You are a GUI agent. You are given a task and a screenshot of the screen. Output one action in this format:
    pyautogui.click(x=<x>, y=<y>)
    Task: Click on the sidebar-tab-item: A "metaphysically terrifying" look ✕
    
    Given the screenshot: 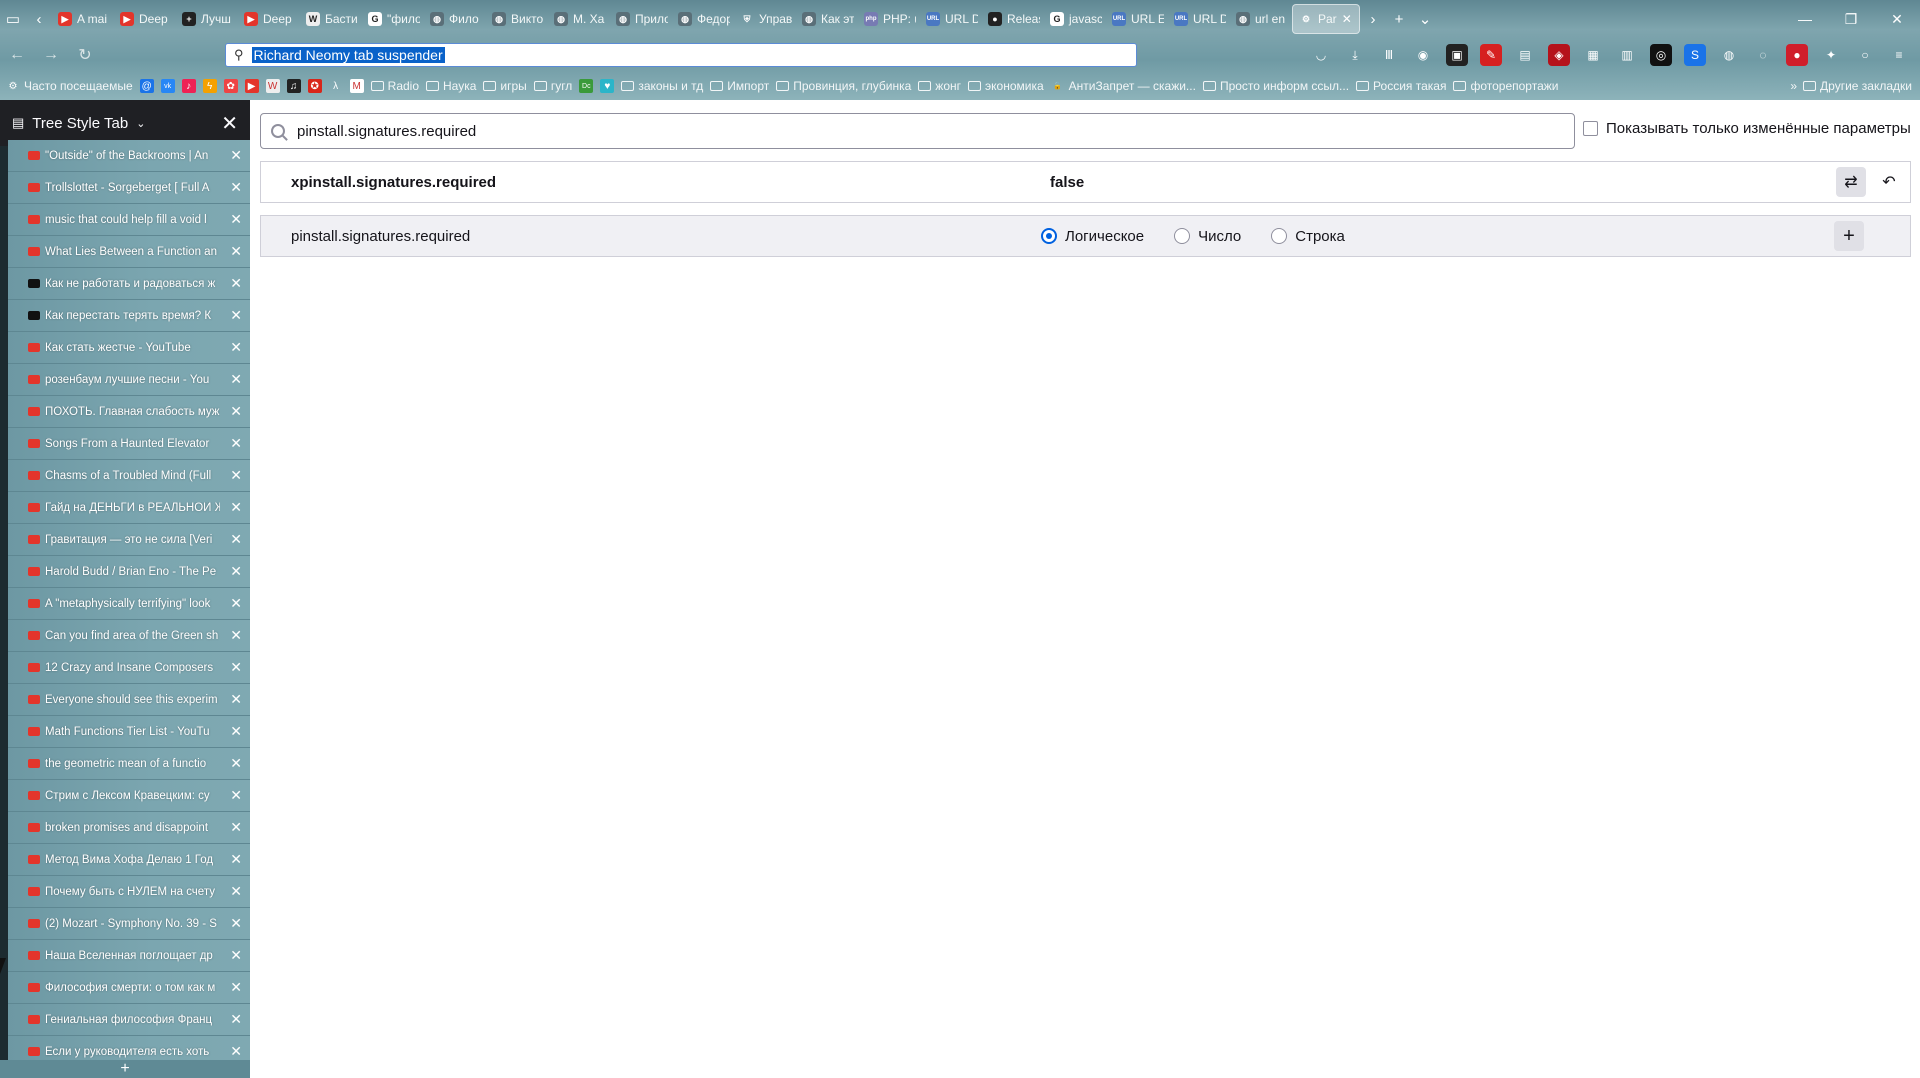 What is the action you would take?
    pyautogui.click(x=129, y=604)
    